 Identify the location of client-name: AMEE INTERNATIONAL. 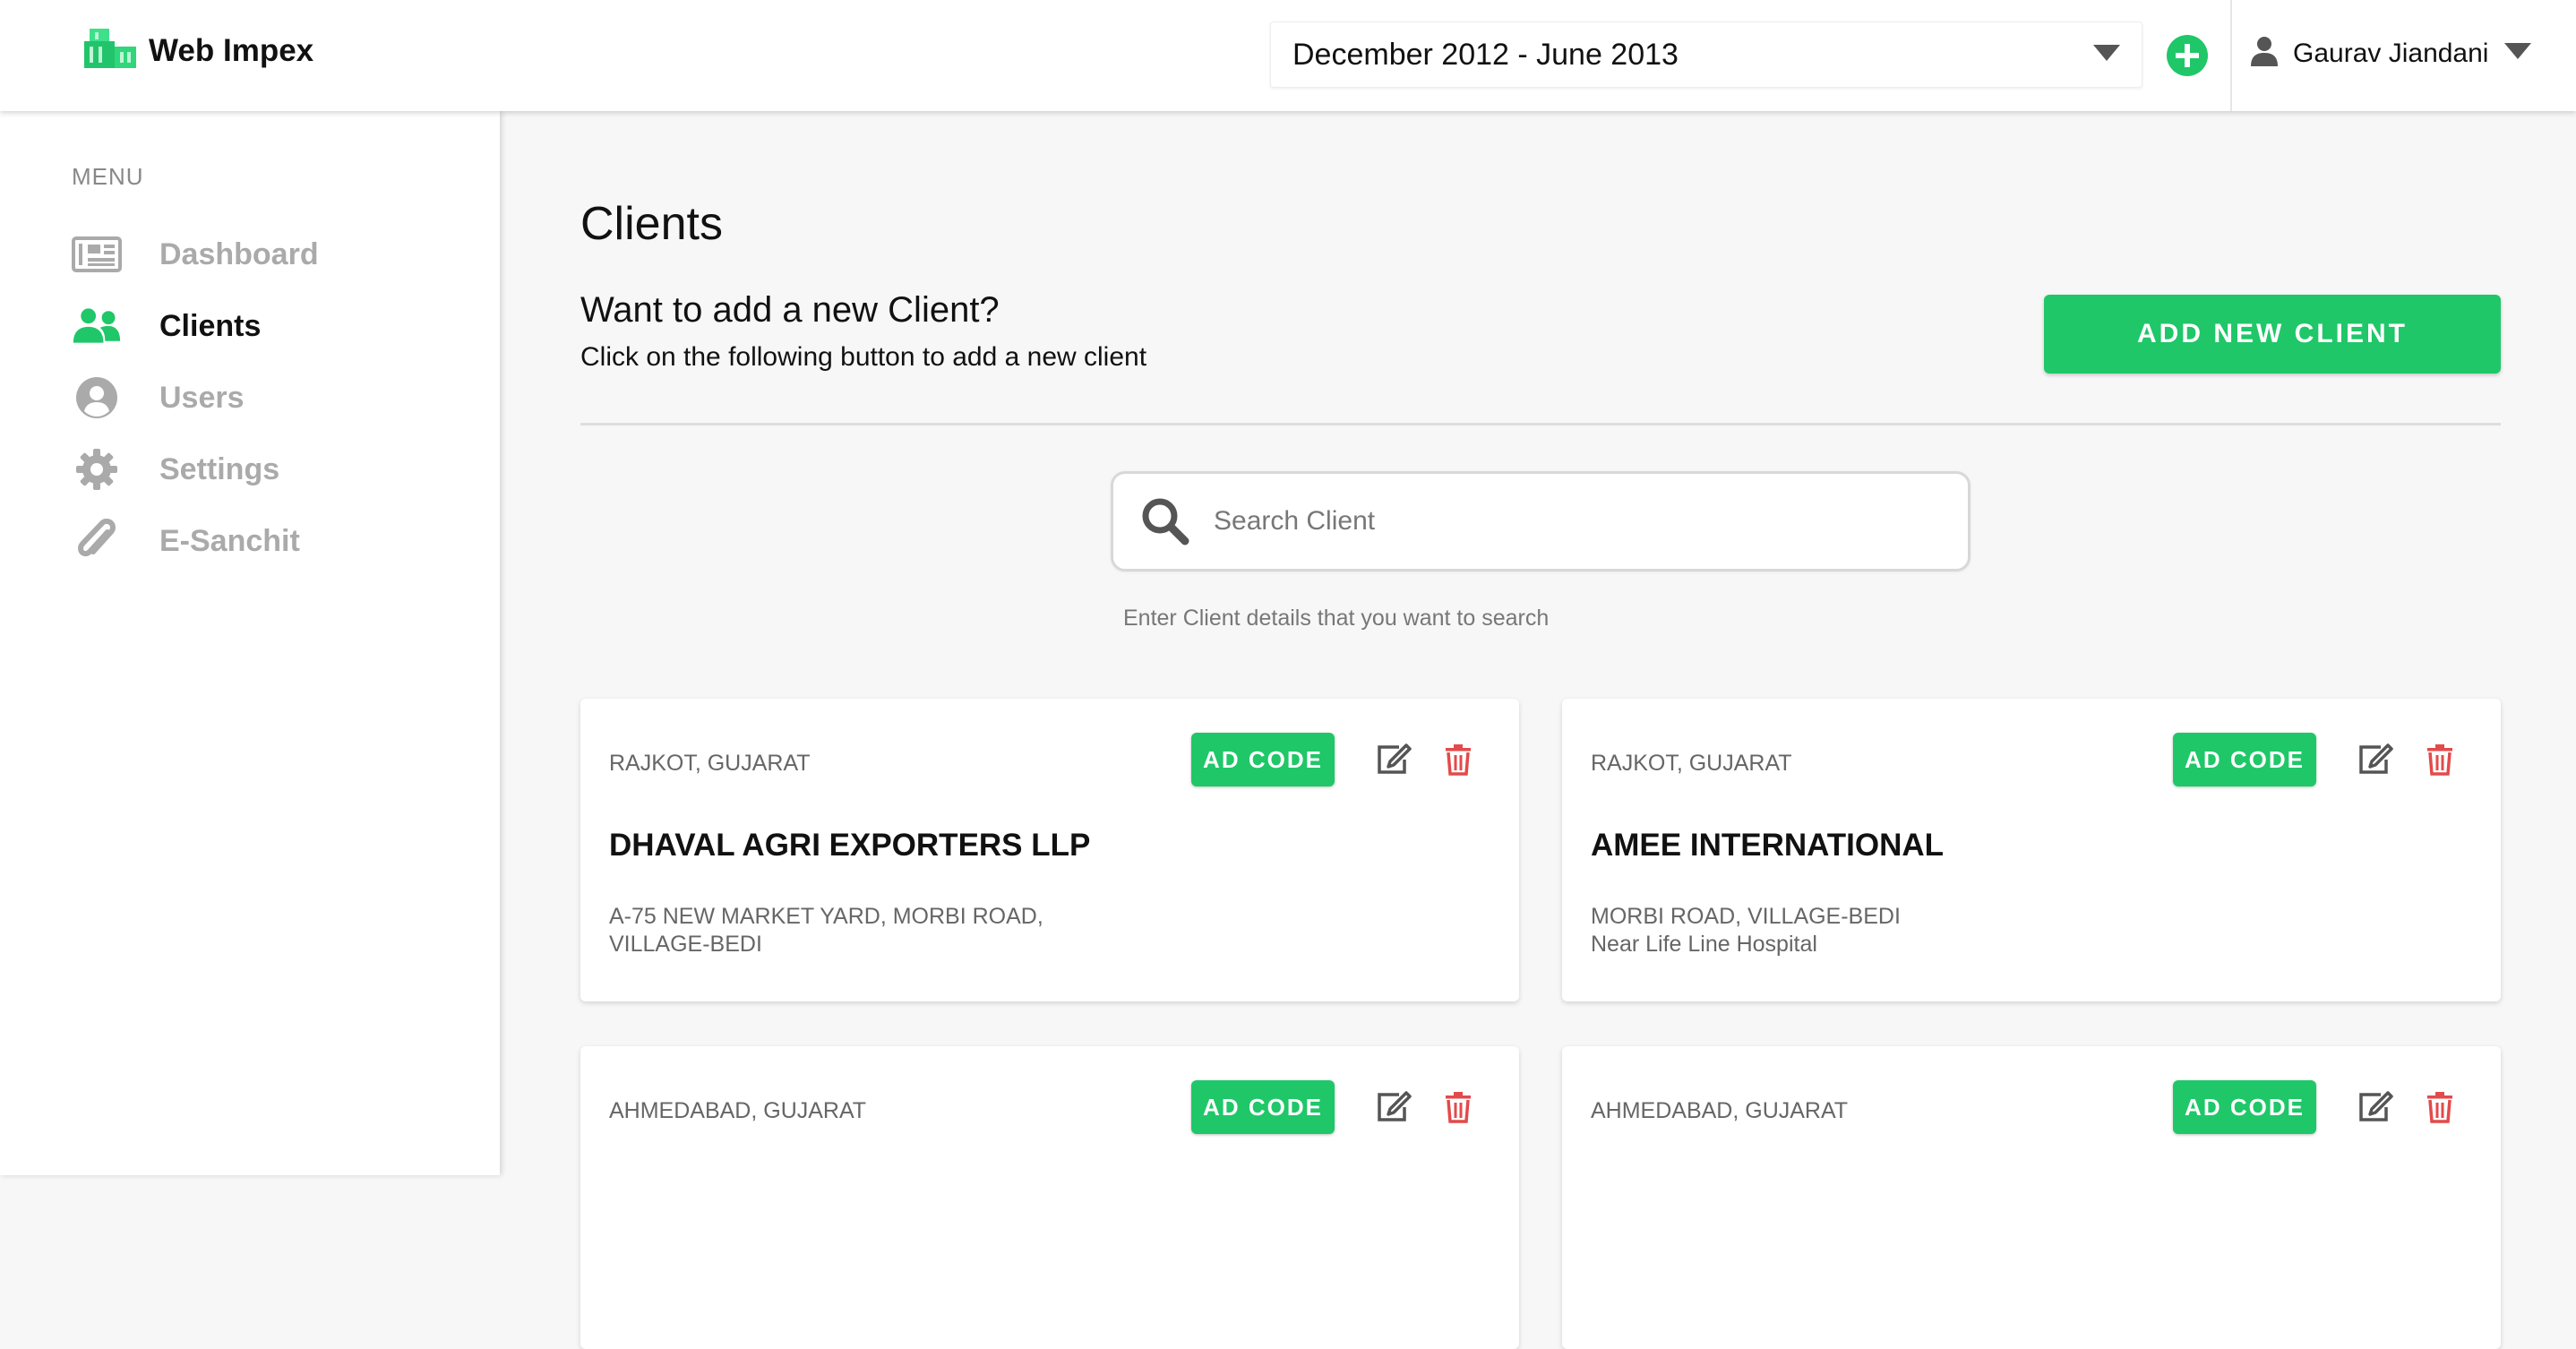
(1768, 845).